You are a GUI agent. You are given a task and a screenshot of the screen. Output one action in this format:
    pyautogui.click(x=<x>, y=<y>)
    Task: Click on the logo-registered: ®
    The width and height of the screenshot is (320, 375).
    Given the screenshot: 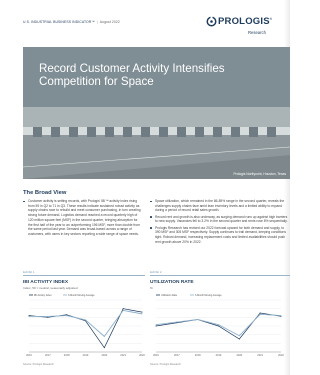 What is the action you would take?
    pyautogui.click(x=271, y=18)
    